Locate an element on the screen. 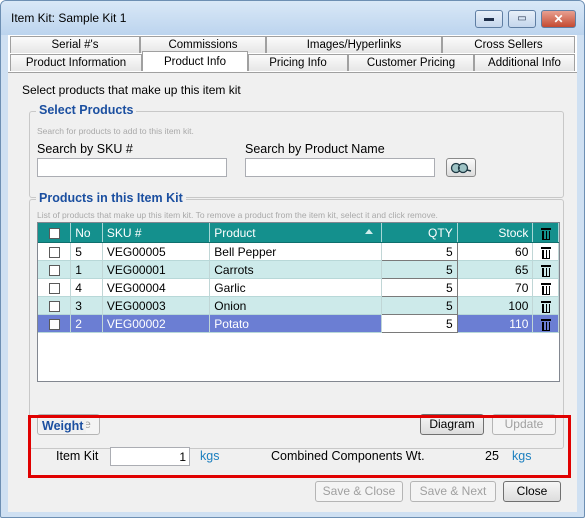 Image resolution: width=585 pixels, height=518 pixels. column-header-no: No is located at coordinates (86, 233).